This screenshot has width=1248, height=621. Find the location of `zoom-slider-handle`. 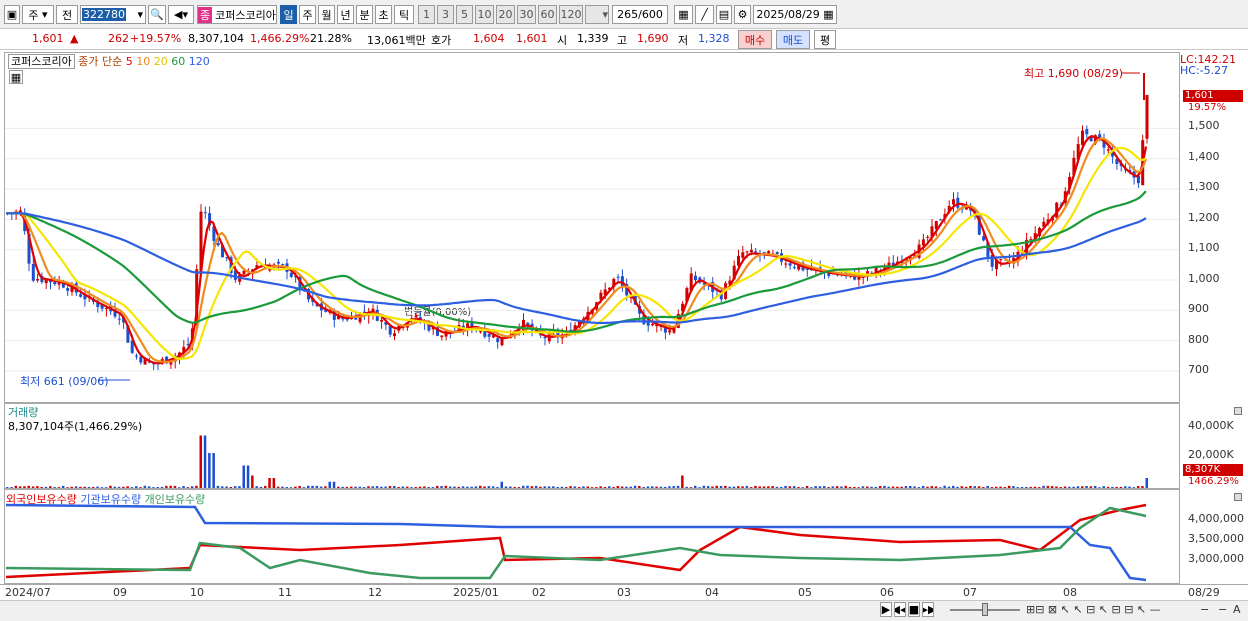

zoom-slider-handle is located at coordinates (985, 609).